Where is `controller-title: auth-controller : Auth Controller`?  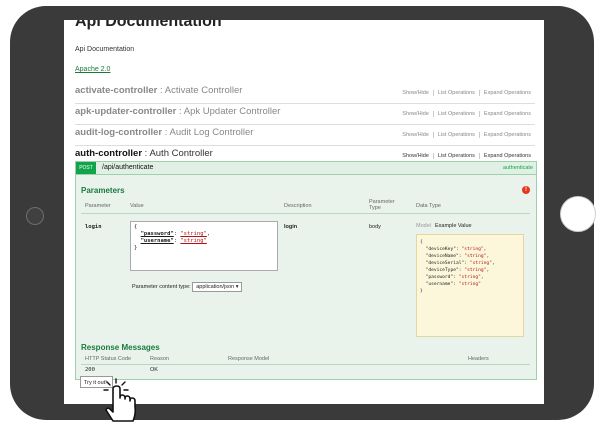
controller-title: auth-controller : Auth Controller is located at coordinates (144, 153).